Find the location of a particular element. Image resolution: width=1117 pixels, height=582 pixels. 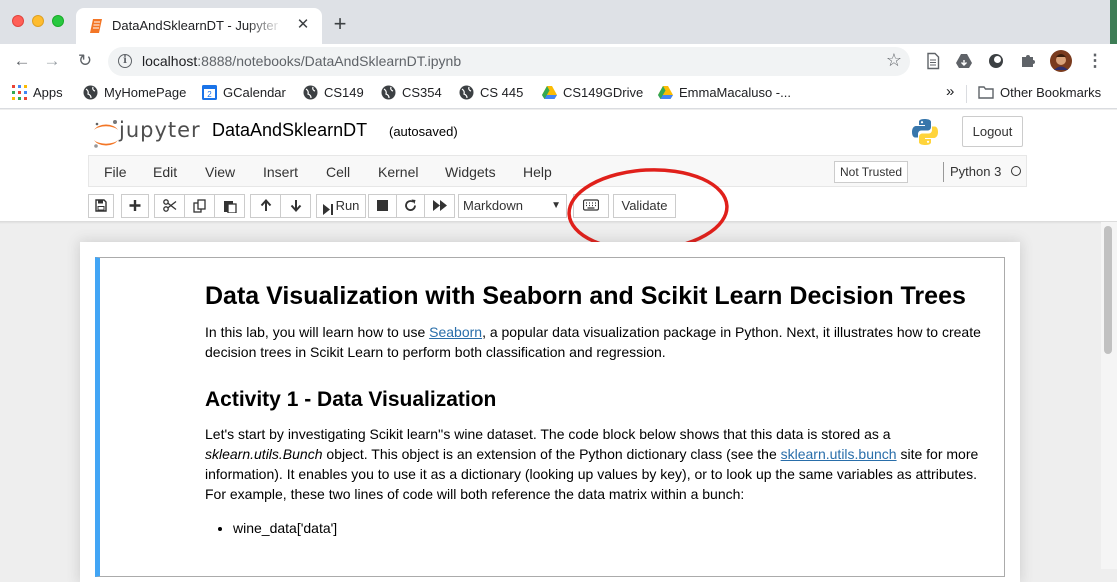

profile-avatar is located at coordinates (1061, 61).